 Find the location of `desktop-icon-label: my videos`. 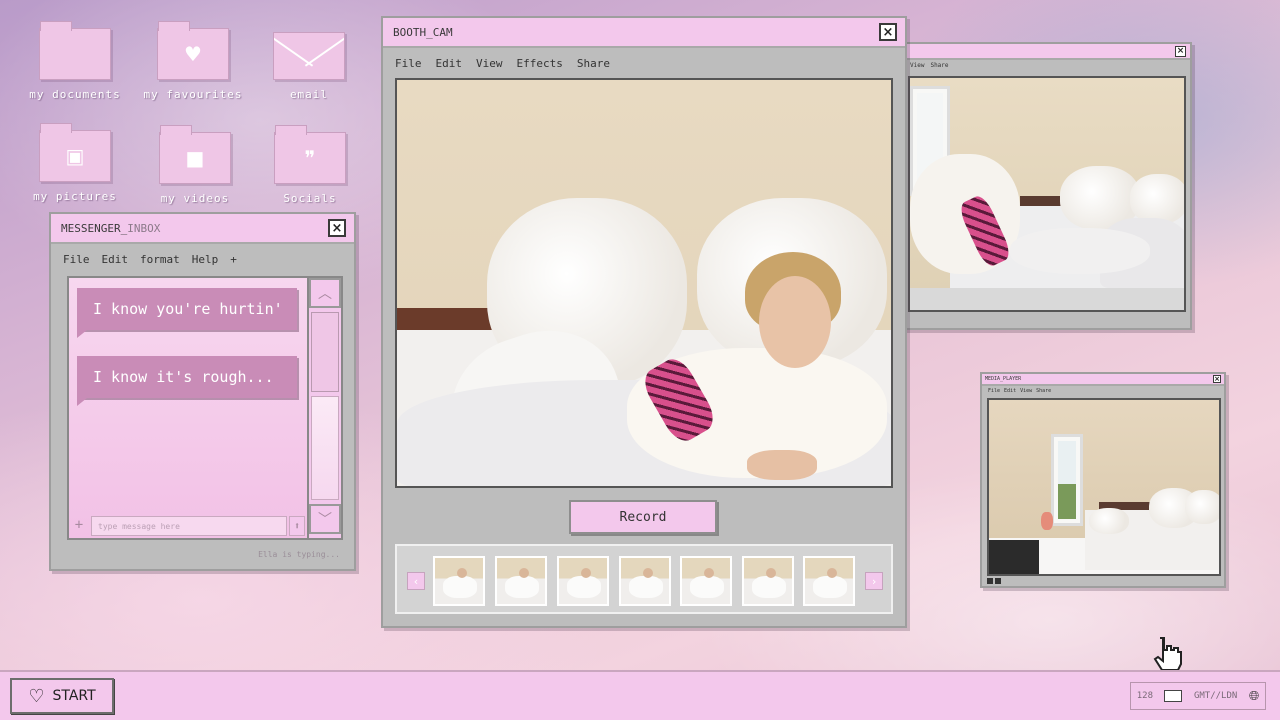

desktop-icon-label: my videos is located at coordinates (195, 198).